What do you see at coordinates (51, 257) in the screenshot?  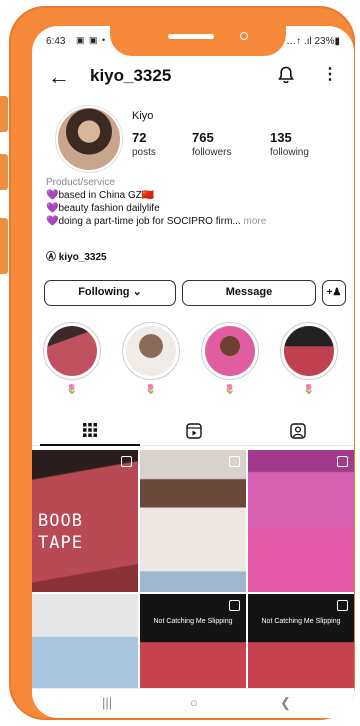 I see `threads-icon: Ⓐ` at bounding box center [51, 257].